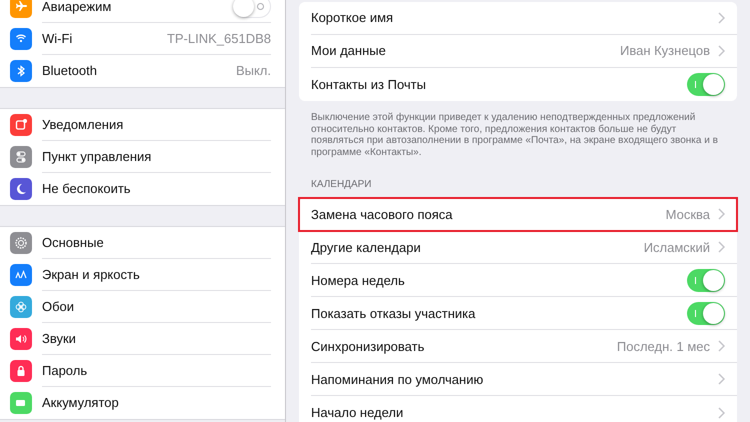 The height and width of the screenshot is (422, 750). Describe the element at coordinates (514, 134) in the screenshot. I see `footnote-text: Выключение этой функции приведет к удалению неподтвержденных предложений относительно контактов. Кроме того, предложения контактов больше не будут появляться при автозаполнении в программе «Почта», на экране входящего звонка и в программе «Контакты».` at that location.